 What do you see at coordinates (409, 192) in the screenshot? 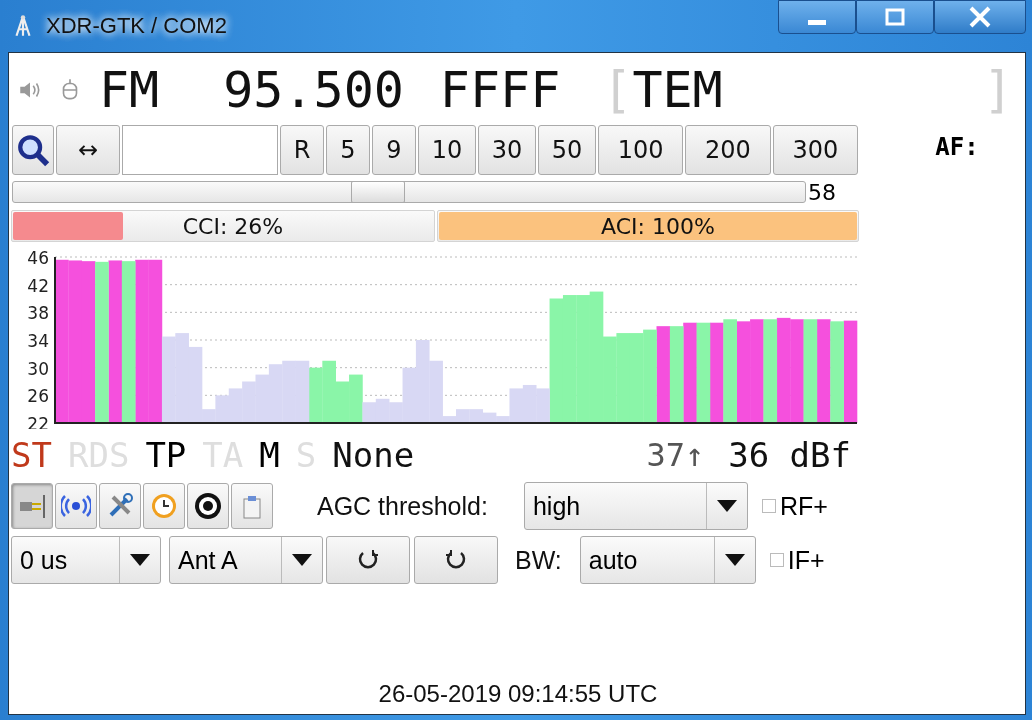
I see `tuning-slider` at bounding box center [409, 192].